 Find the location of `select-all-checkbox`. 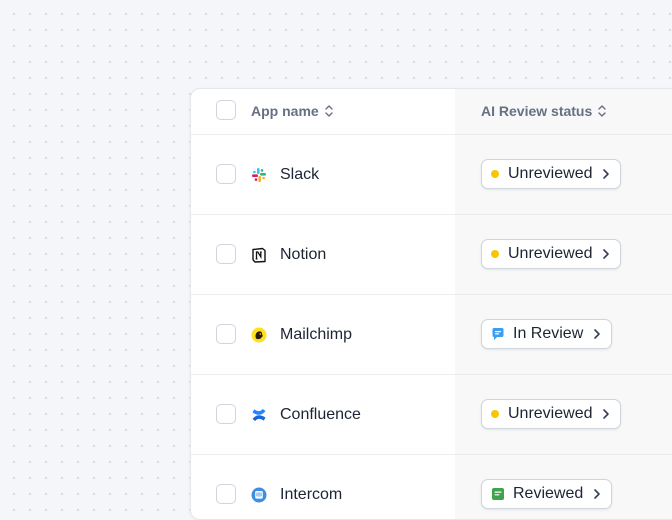

select-all-checkbox is located at coordinates (226, 110).